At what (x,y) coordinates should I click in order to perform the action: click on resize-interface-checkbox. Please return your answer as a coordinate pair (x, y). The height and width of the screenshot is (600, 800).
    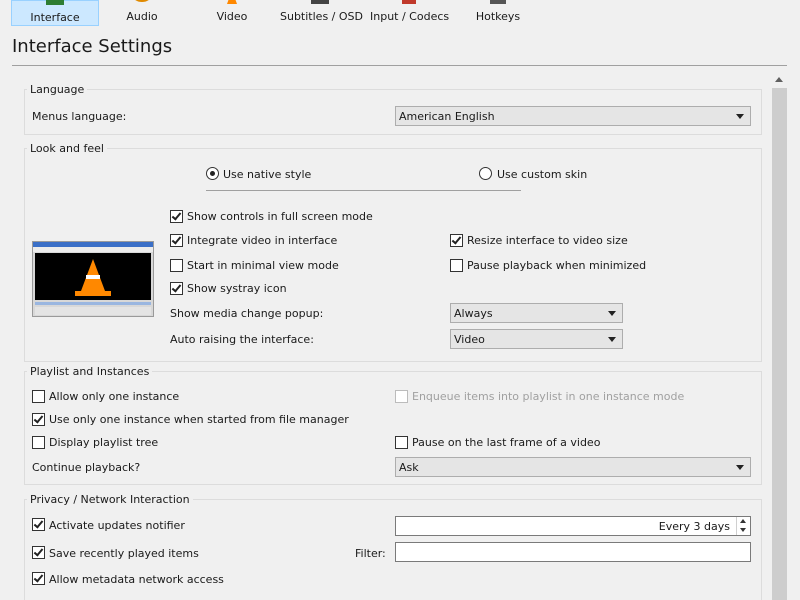
    Looking at the image, I should click on (456, 240).